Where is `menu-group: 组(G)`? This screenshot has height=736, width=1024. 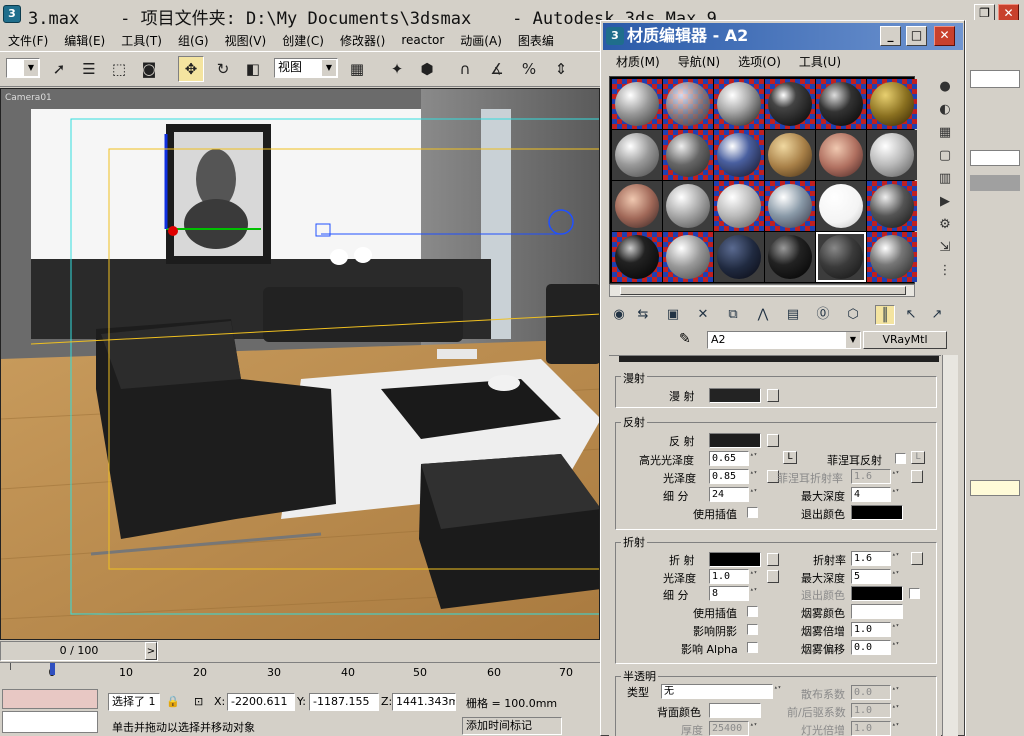
menu-group: 组(G) is located at coordinates (193, 40).